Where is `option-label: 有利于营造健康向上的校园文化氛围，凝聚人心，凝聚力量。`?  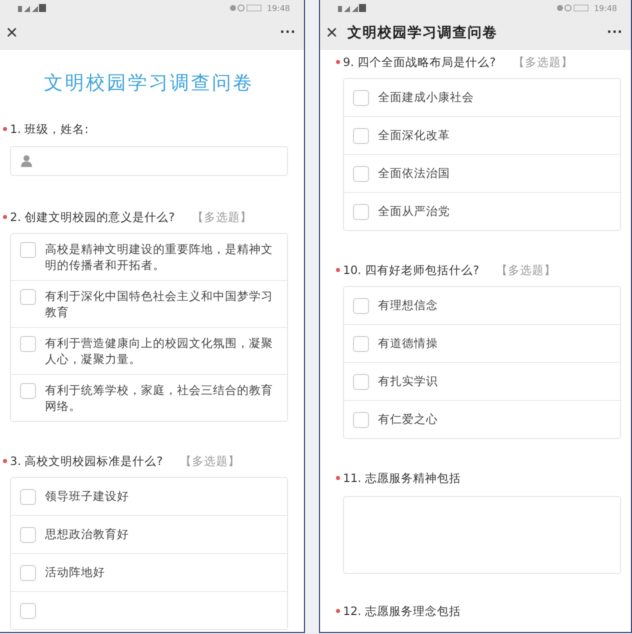
option-label: 有利于营造健康向上的校园文化氛围，凝聚人心，凝聚力量。 is located at coordinates (159, 351).